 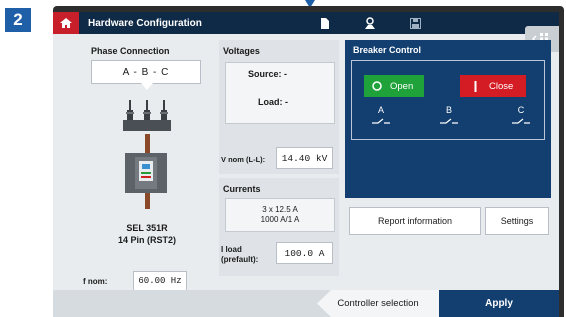 What do you see at coordinates (95, 281) in the screenshot?
I see `fnom-label: f nom:` at bounding box center [95, 281].